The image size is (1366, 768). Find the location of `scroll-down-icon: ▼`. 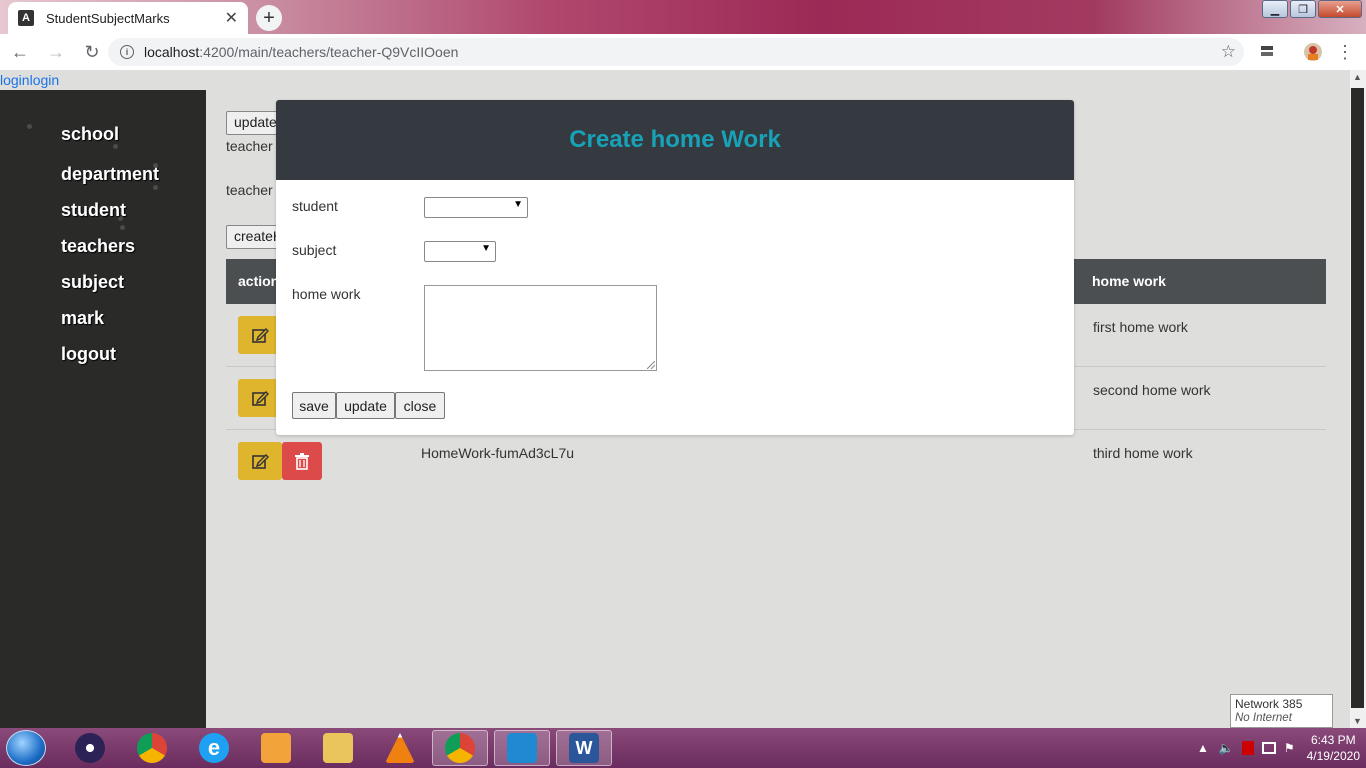

scroll-down-icon: ▼ is located at coordinates (1357, 721).